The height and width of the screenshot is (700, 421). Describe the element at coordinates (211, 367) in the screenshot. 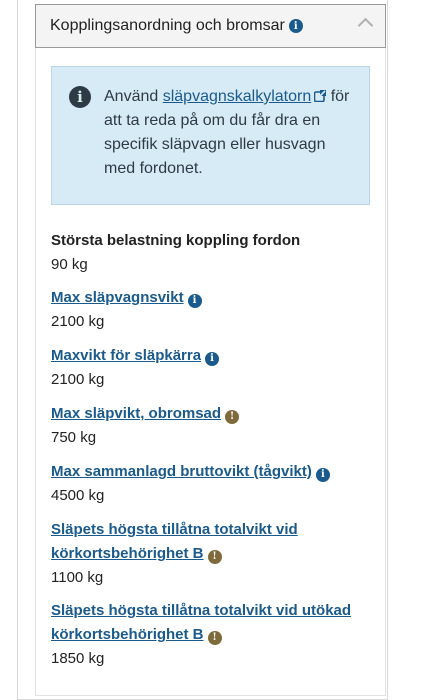

I see `spec-max-cart-weight: Maxvikt för släpkärra i 2100 kg` at that location.